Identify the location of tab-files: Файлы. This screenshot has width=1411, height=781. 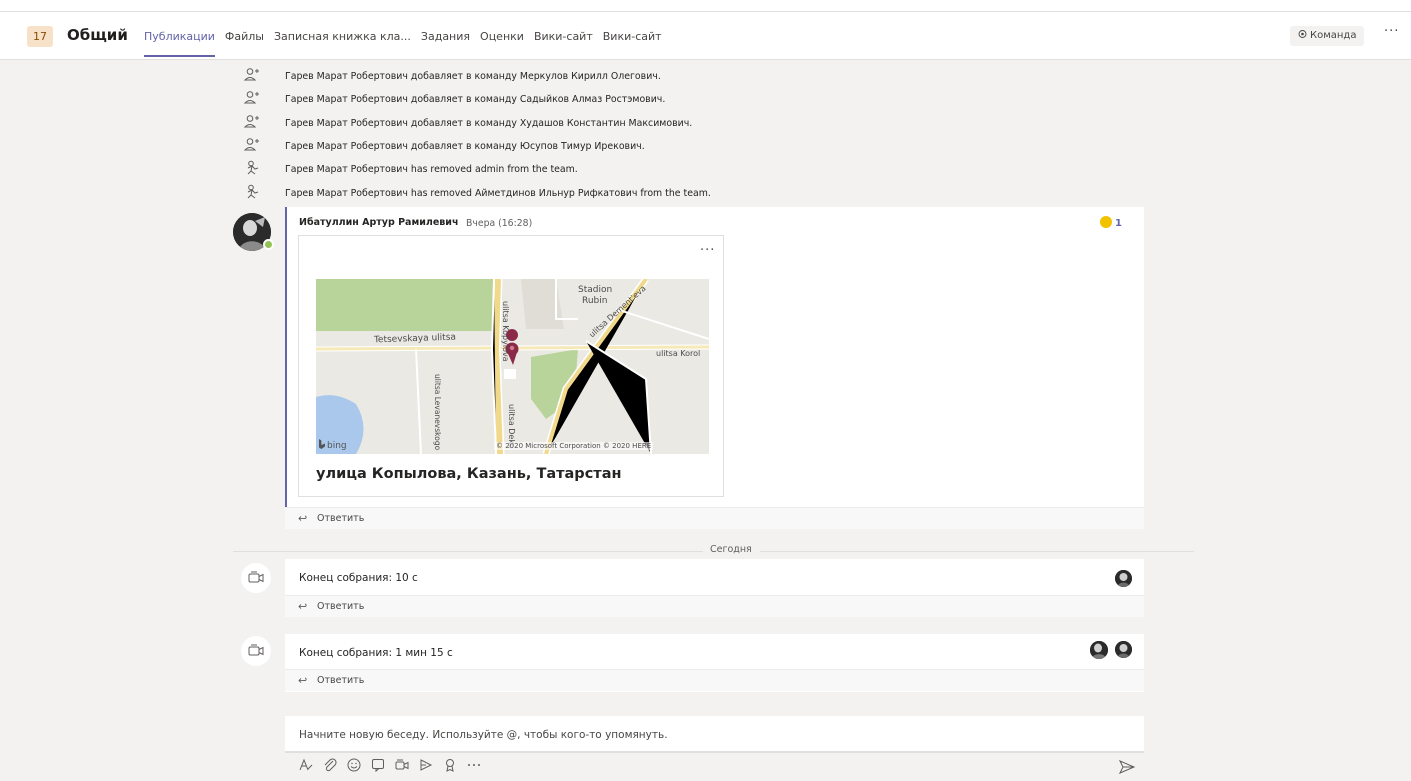
(244, 43).